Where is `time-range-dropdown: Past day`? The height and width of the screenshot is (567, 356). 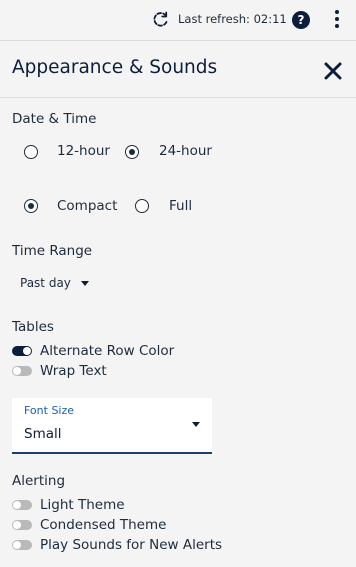 time-range-dropdown: Past day is located at coordinates (54, 283).